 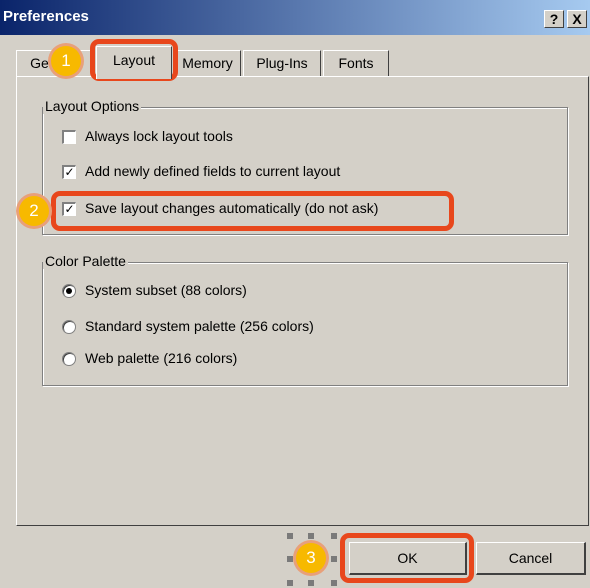 What do you see at coordinates (295, 17) in the screenshot?
I see `title-bar: Preferences ? X` at bounding box center [295, 17].